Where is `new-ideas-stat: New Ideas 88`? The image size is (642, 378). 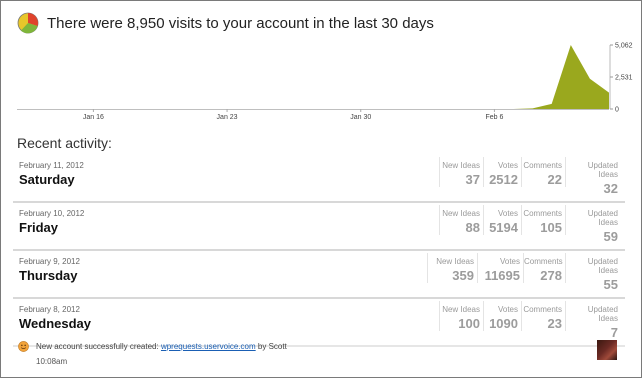 new-ideas-stat: New Ideas 88 is located at coordinates (461, 220).